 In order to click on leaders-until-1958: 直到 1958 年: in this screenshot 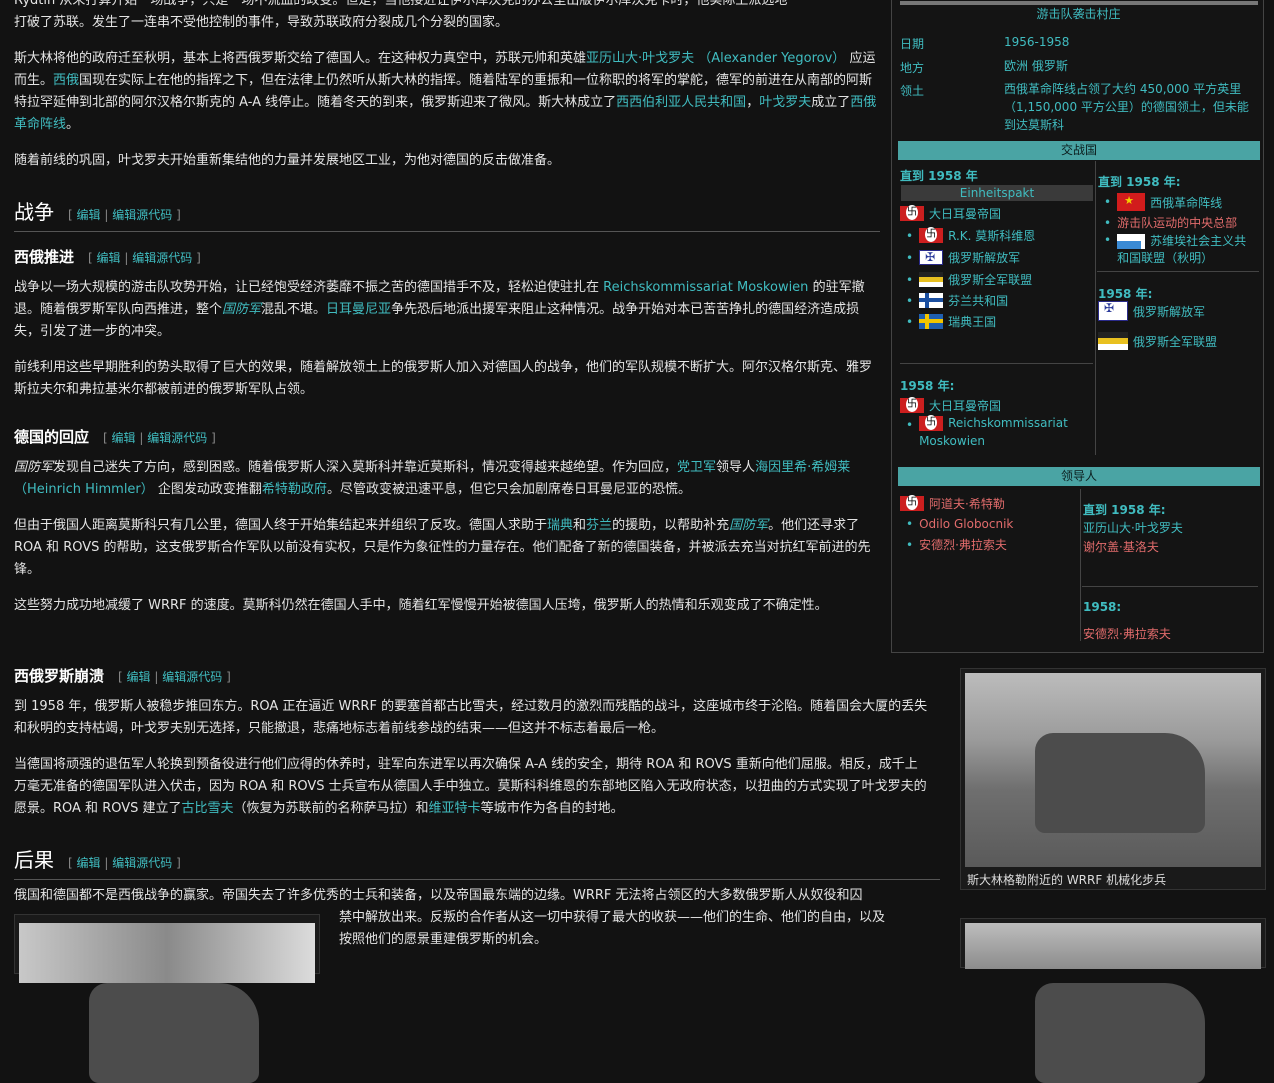, I will do `click(1124, 510)`.